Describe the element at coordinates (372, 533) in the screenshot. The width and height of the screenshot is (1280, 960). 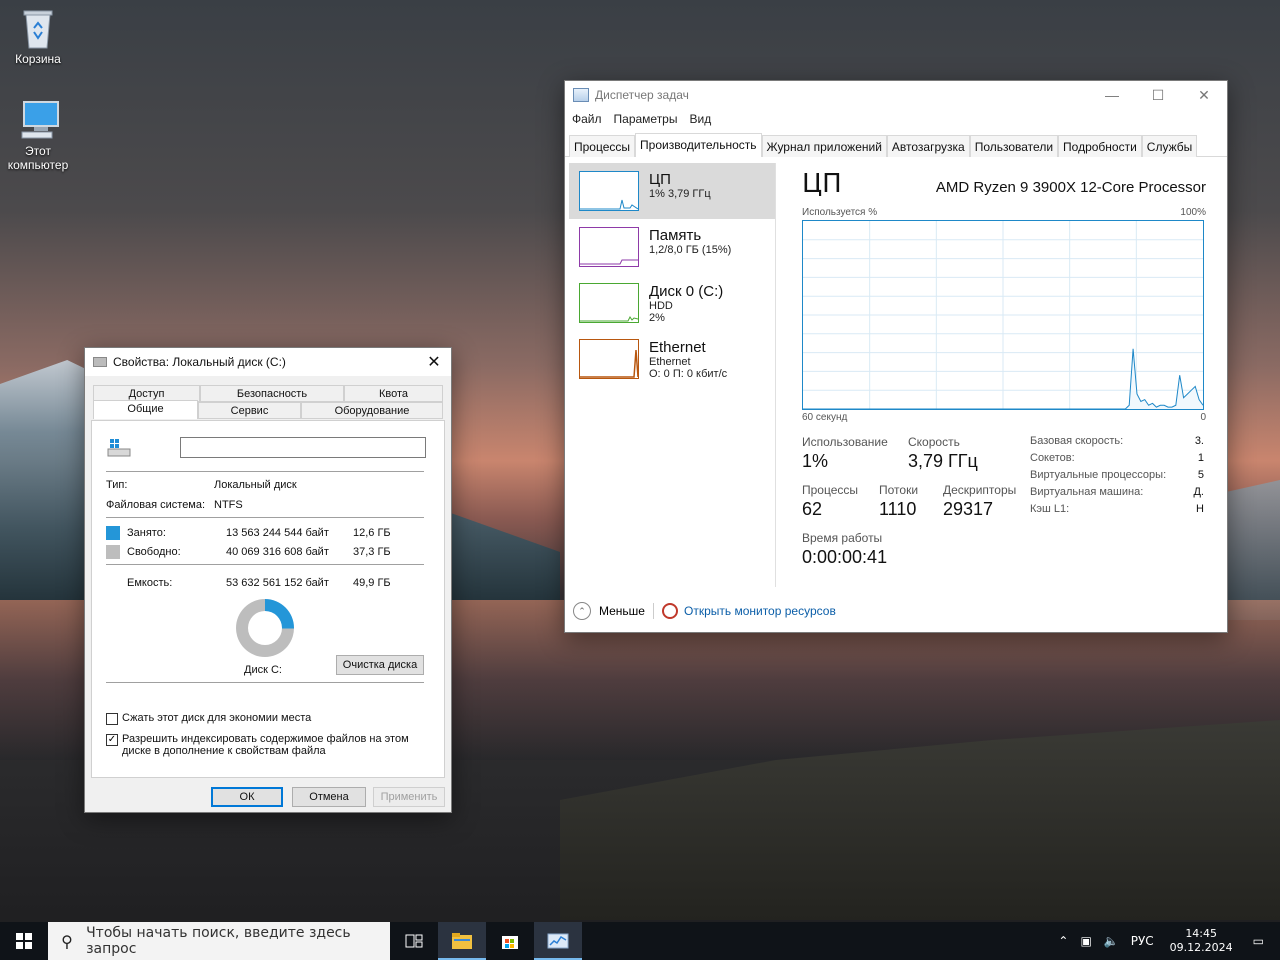
I see `used-gb: 12,6 ГБ` at that location.